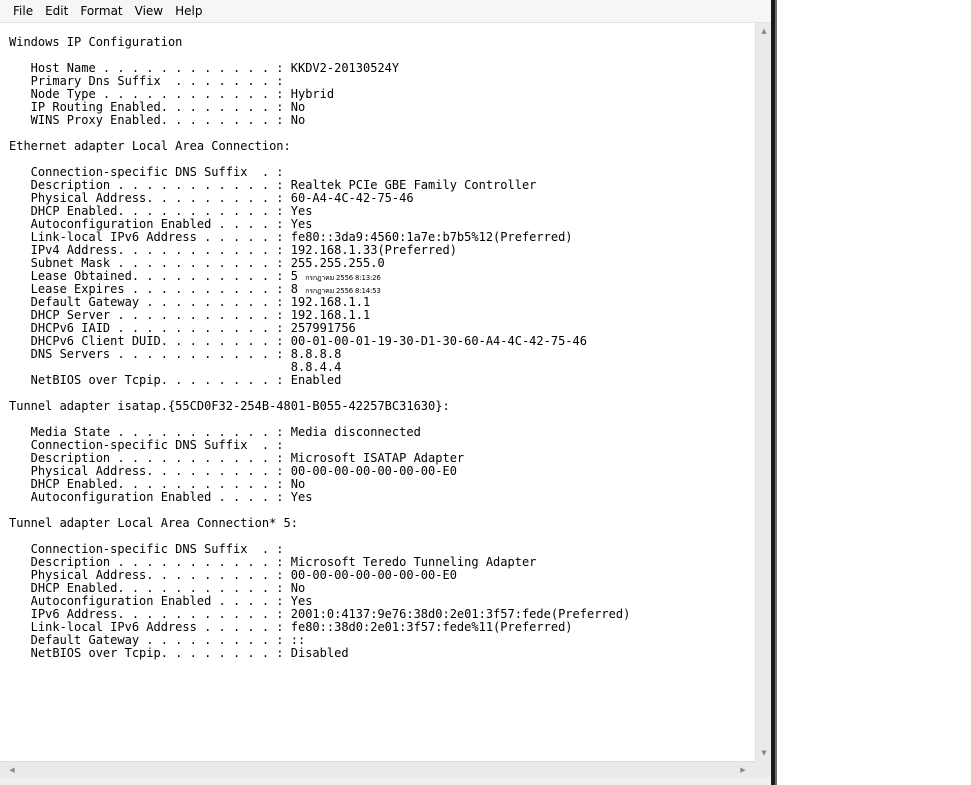 The width and height of the screenshot is (971, 785). What do you see at coordinates (56, 11) in the screenshot?
I see `menu-edit: Edit` at bounding box center [56, 11].